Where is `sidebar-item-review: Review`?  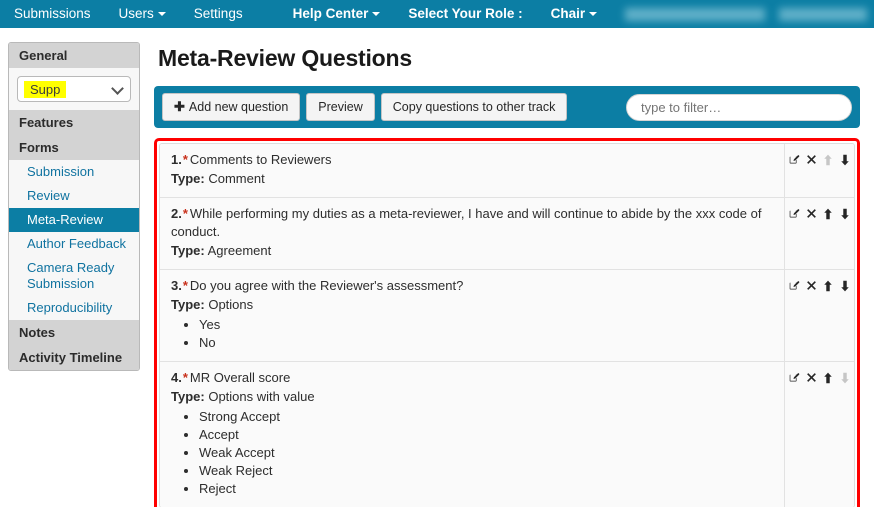
sidebar-item-review: Review is located at coordinates (74, 196).